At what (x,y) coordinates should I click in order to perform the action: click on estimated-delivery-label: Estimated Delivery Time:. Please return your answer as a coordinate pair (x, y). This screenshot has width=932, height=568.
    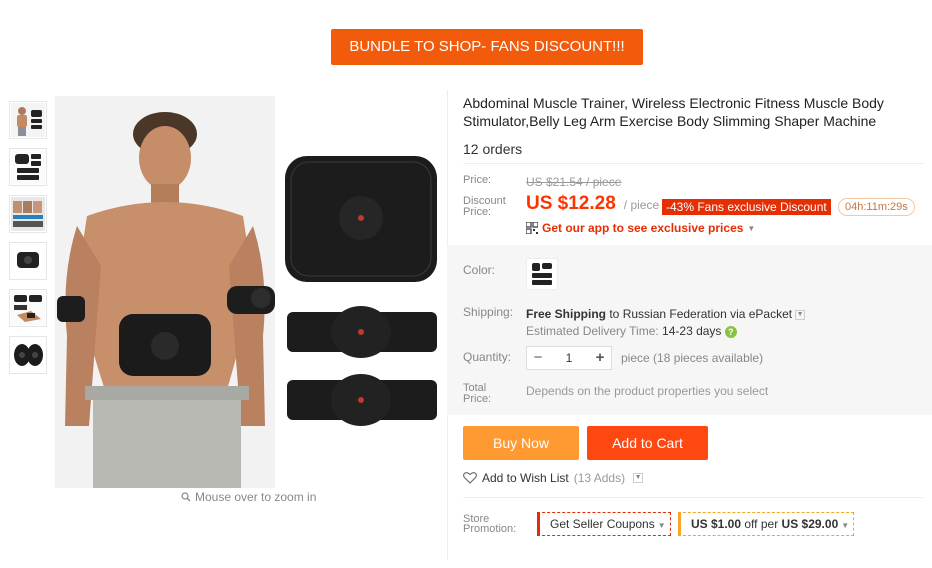
    Looking at the image, I should click on (594, 331).